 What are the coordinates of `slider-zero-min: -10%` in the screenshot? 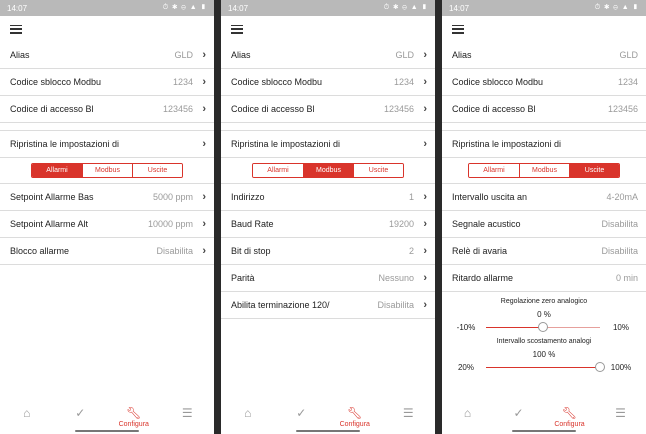 It's located at (466, 327).